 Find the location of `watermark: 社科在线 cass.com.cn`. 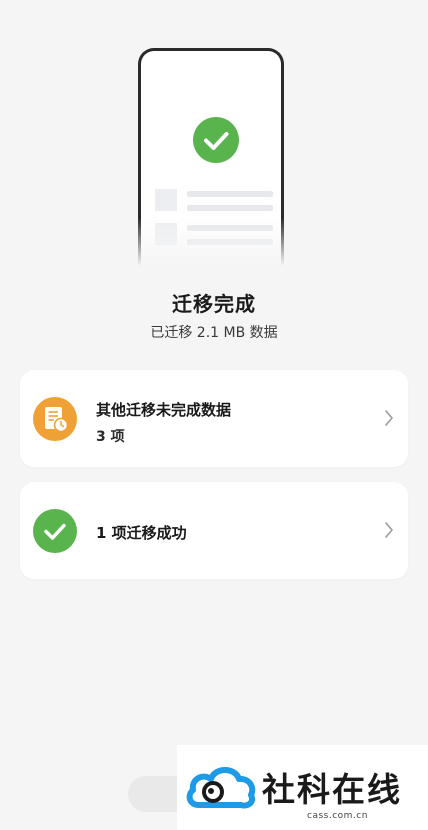

watermark: 社科在线 cass.com.cn is located at coordinates (302, 787).